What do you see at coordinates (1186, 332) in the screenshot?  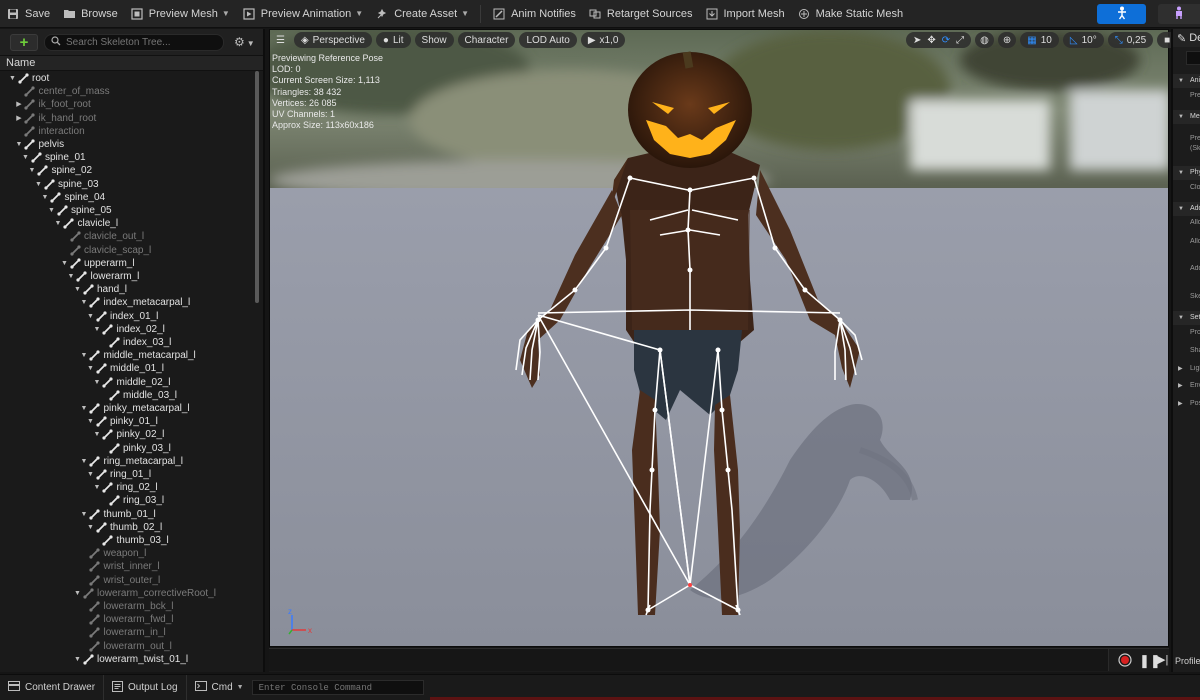 I see `details-property-row: Prof` at bounding box center [1186, 332].